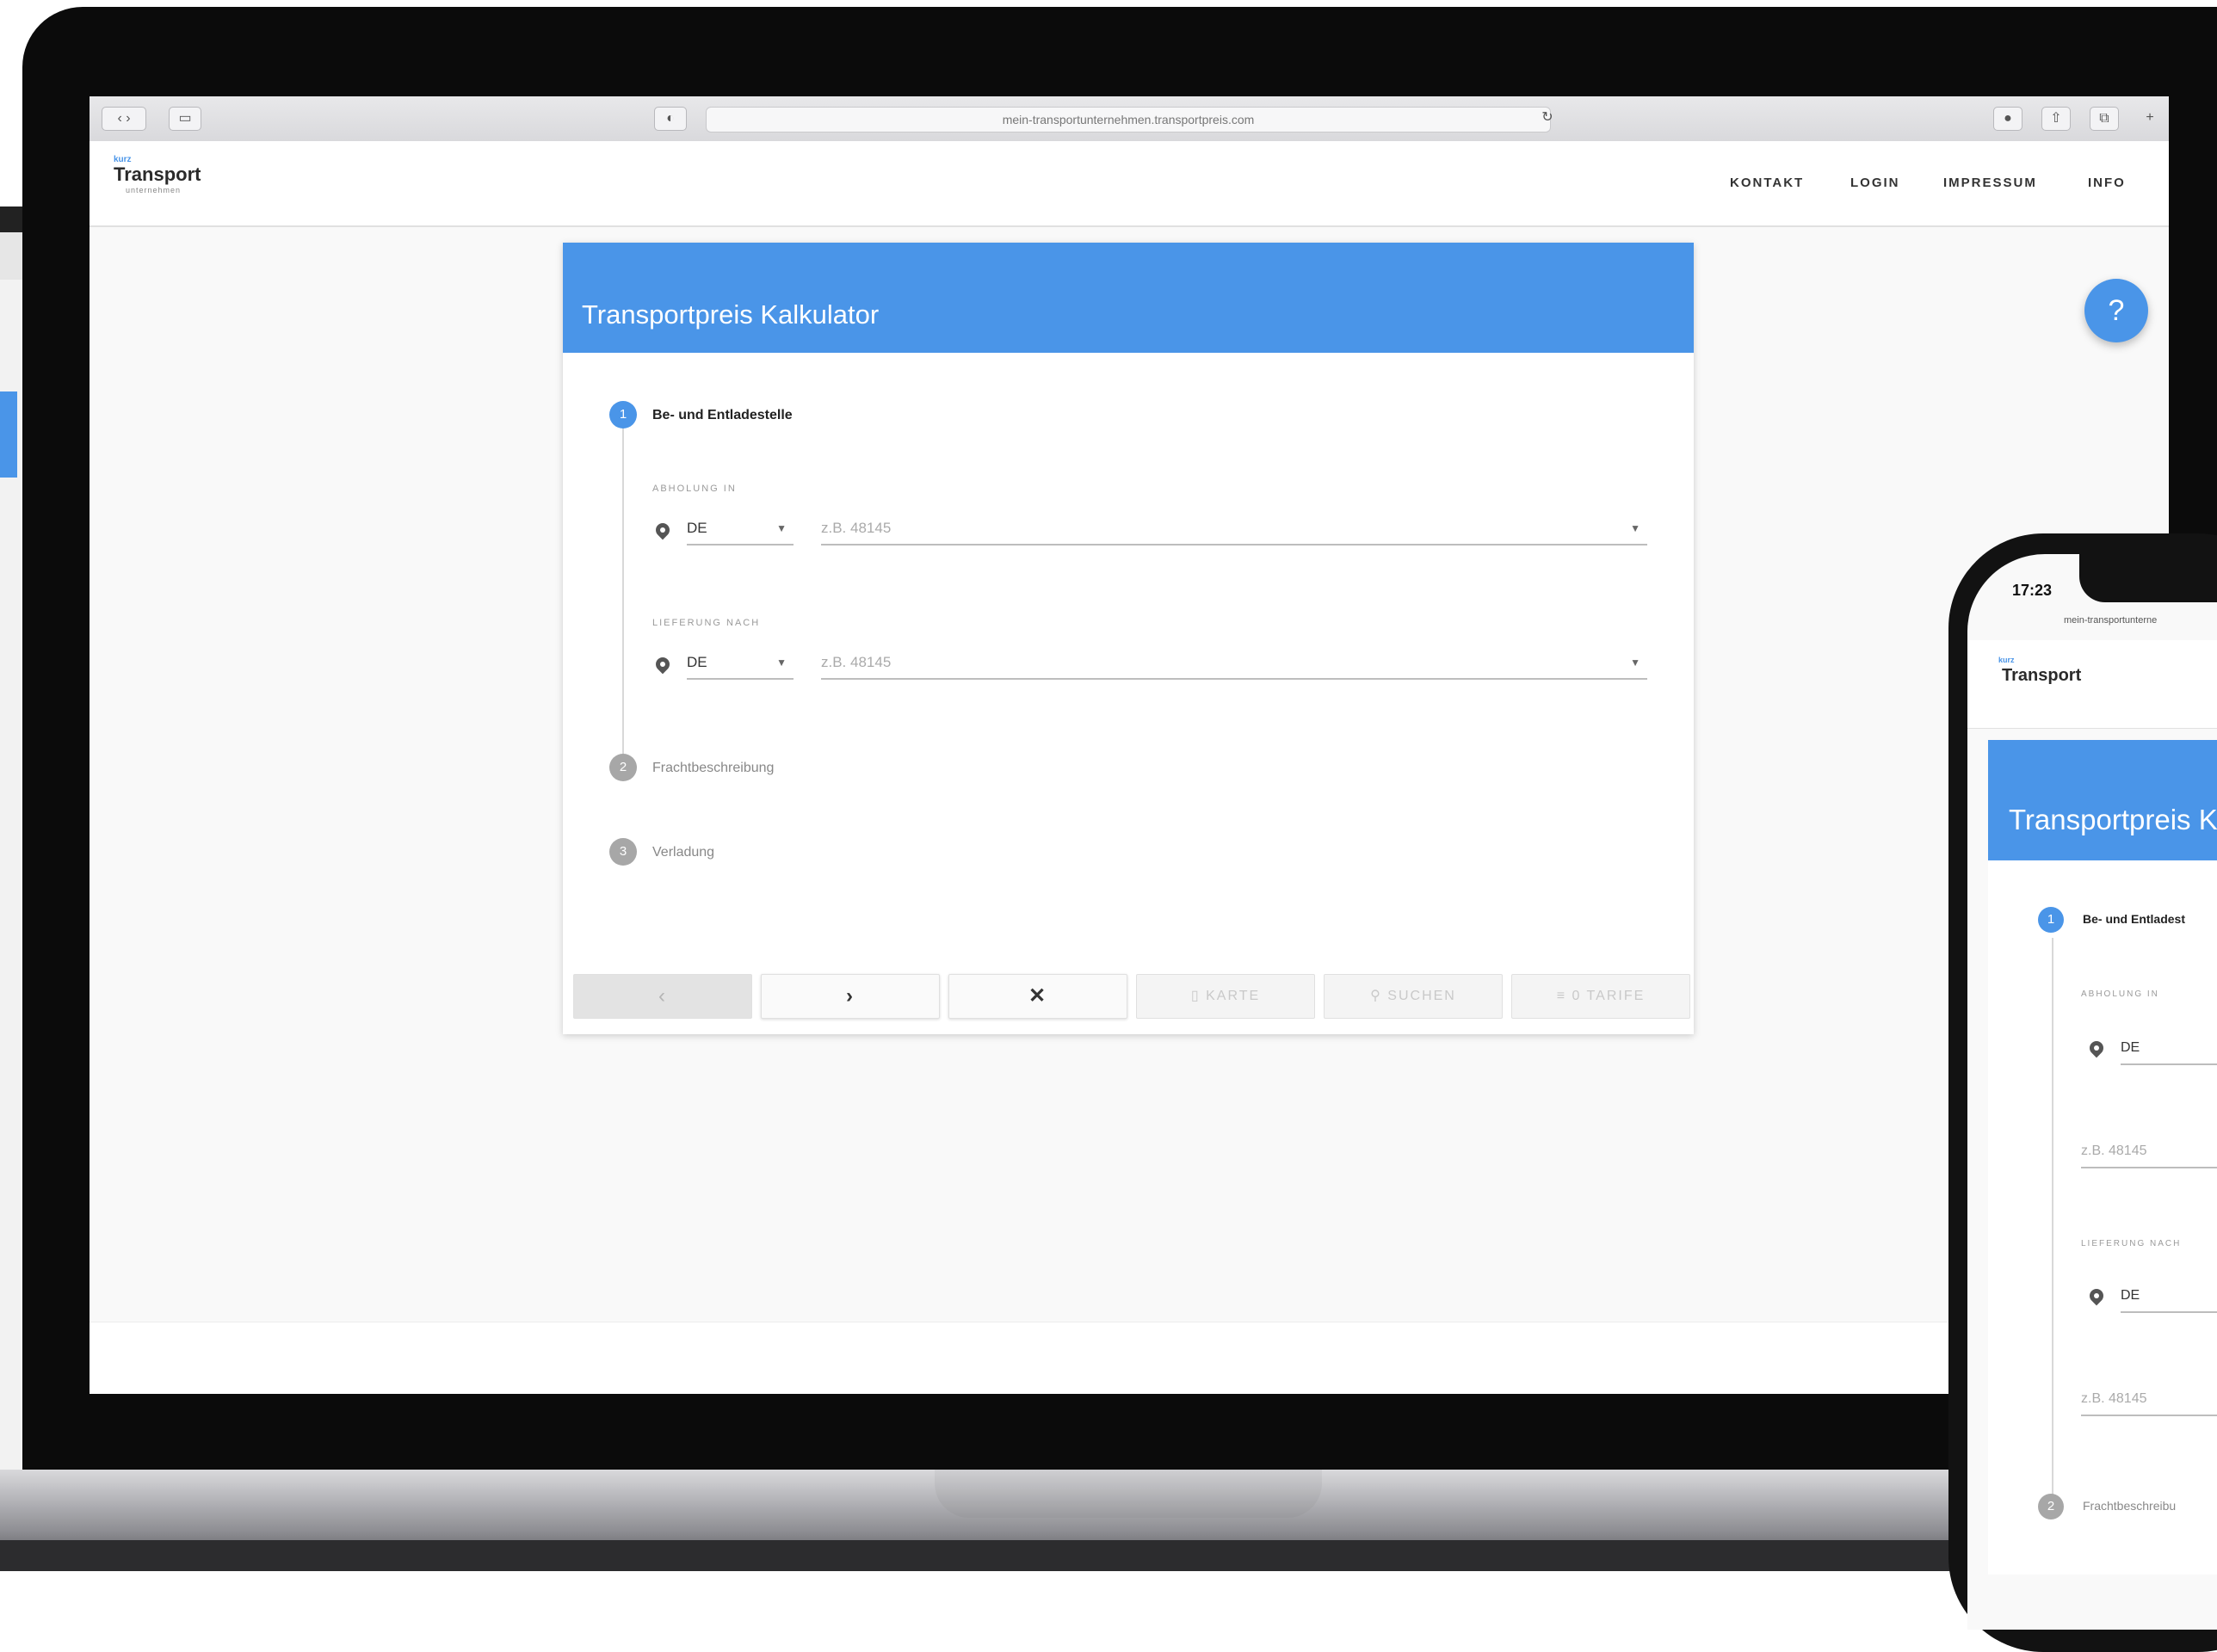 The width and height of the screenshot is (2217, 1652). What do you see at coordinates (1108, 1555) in the screenshot?
I see `laptop-base-shadow` at bounding box center [1108, 1555].